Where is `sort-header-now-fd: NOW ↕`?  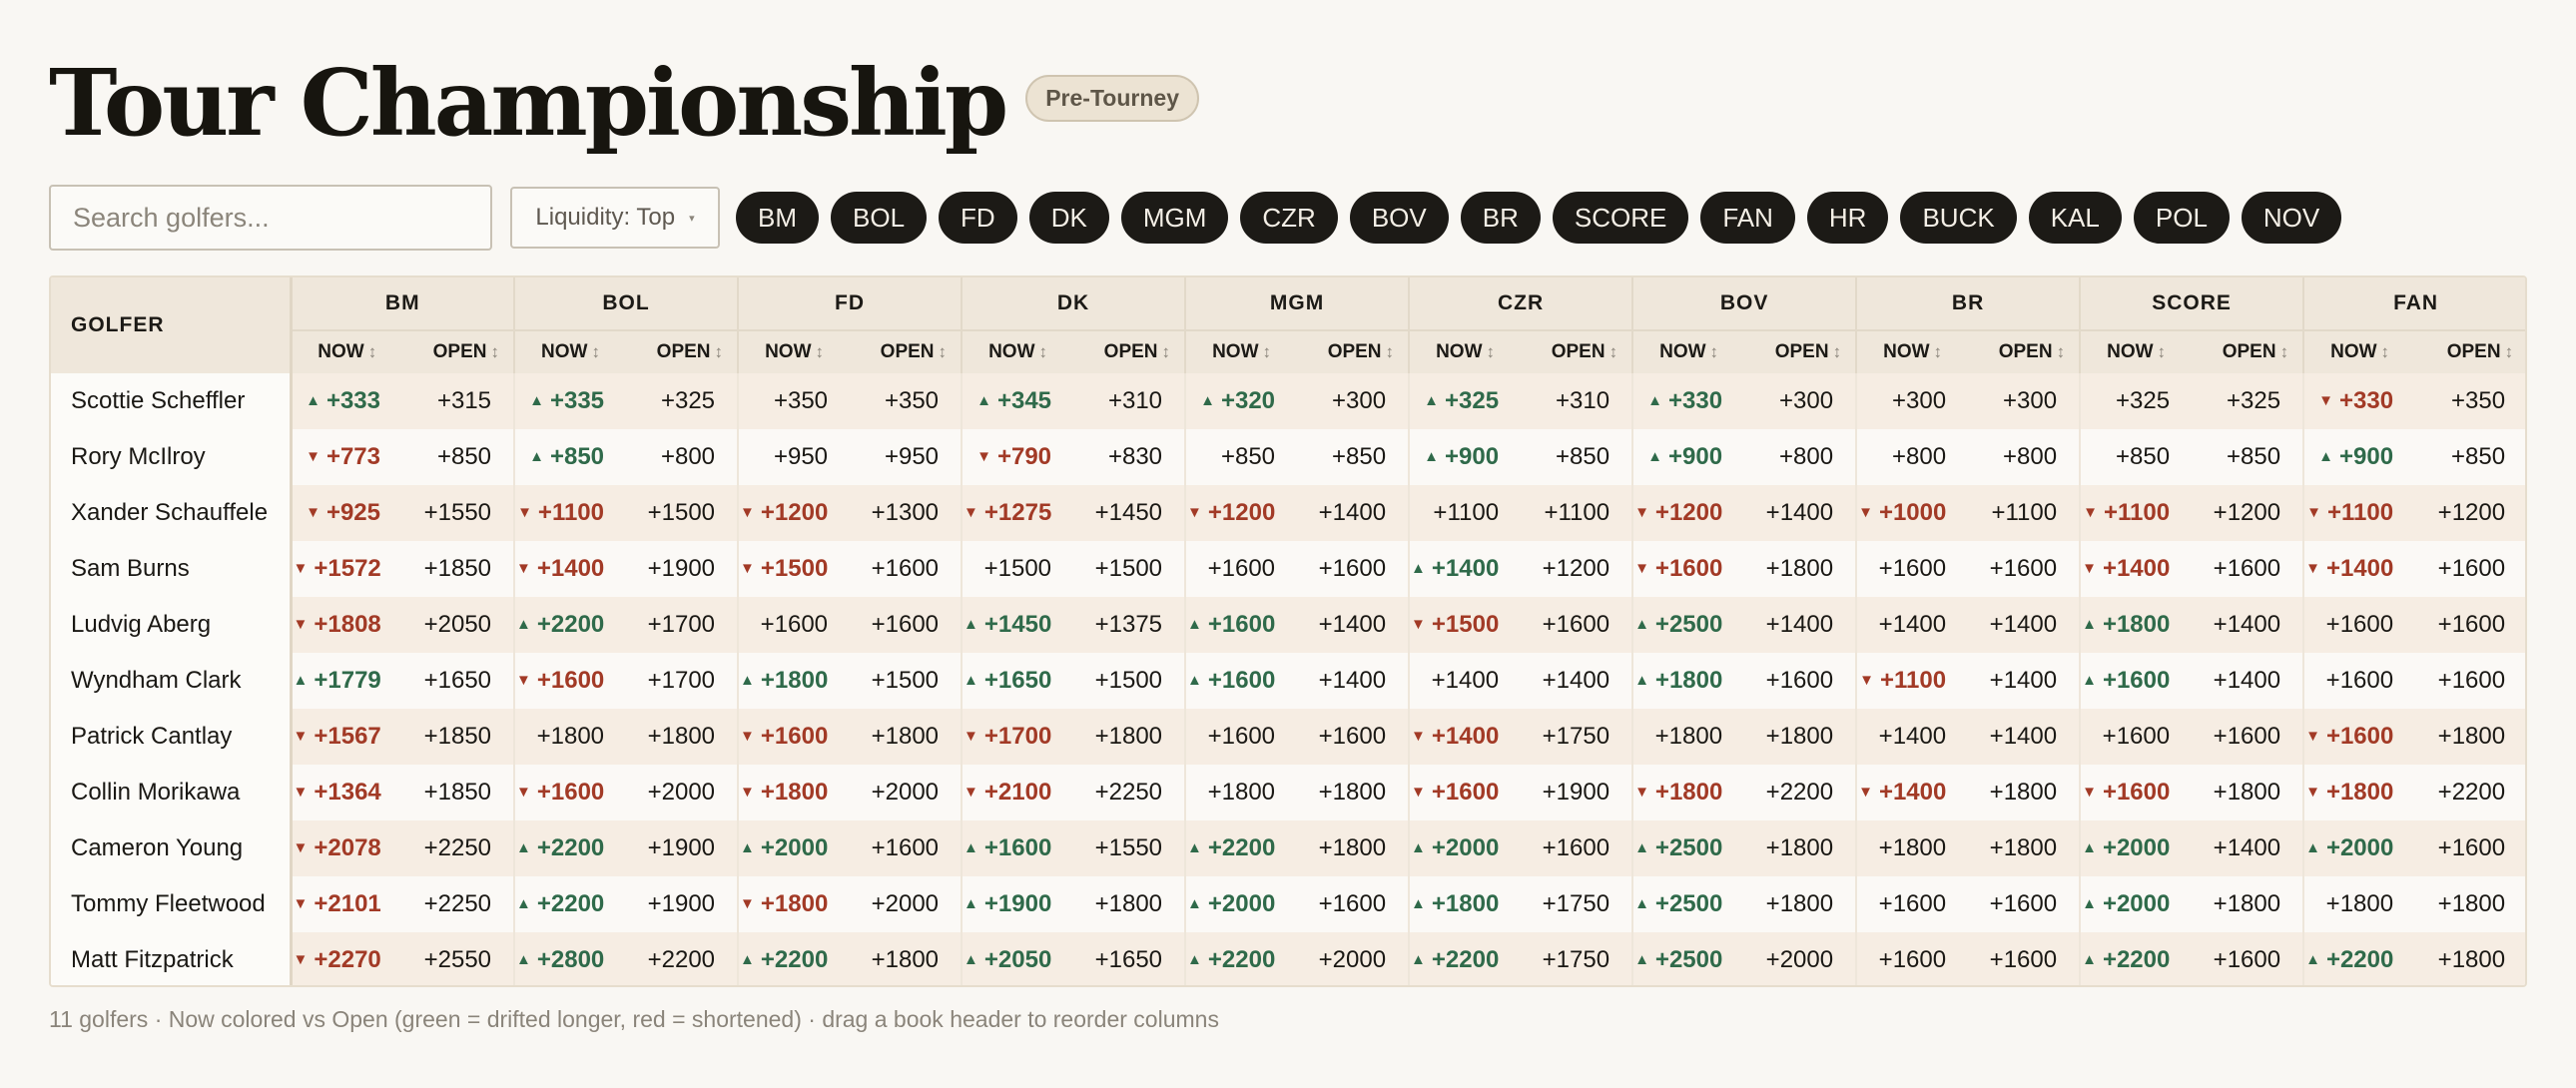
sort-header-now-fd: NOW ↕ is located at coordinates (794, 352).